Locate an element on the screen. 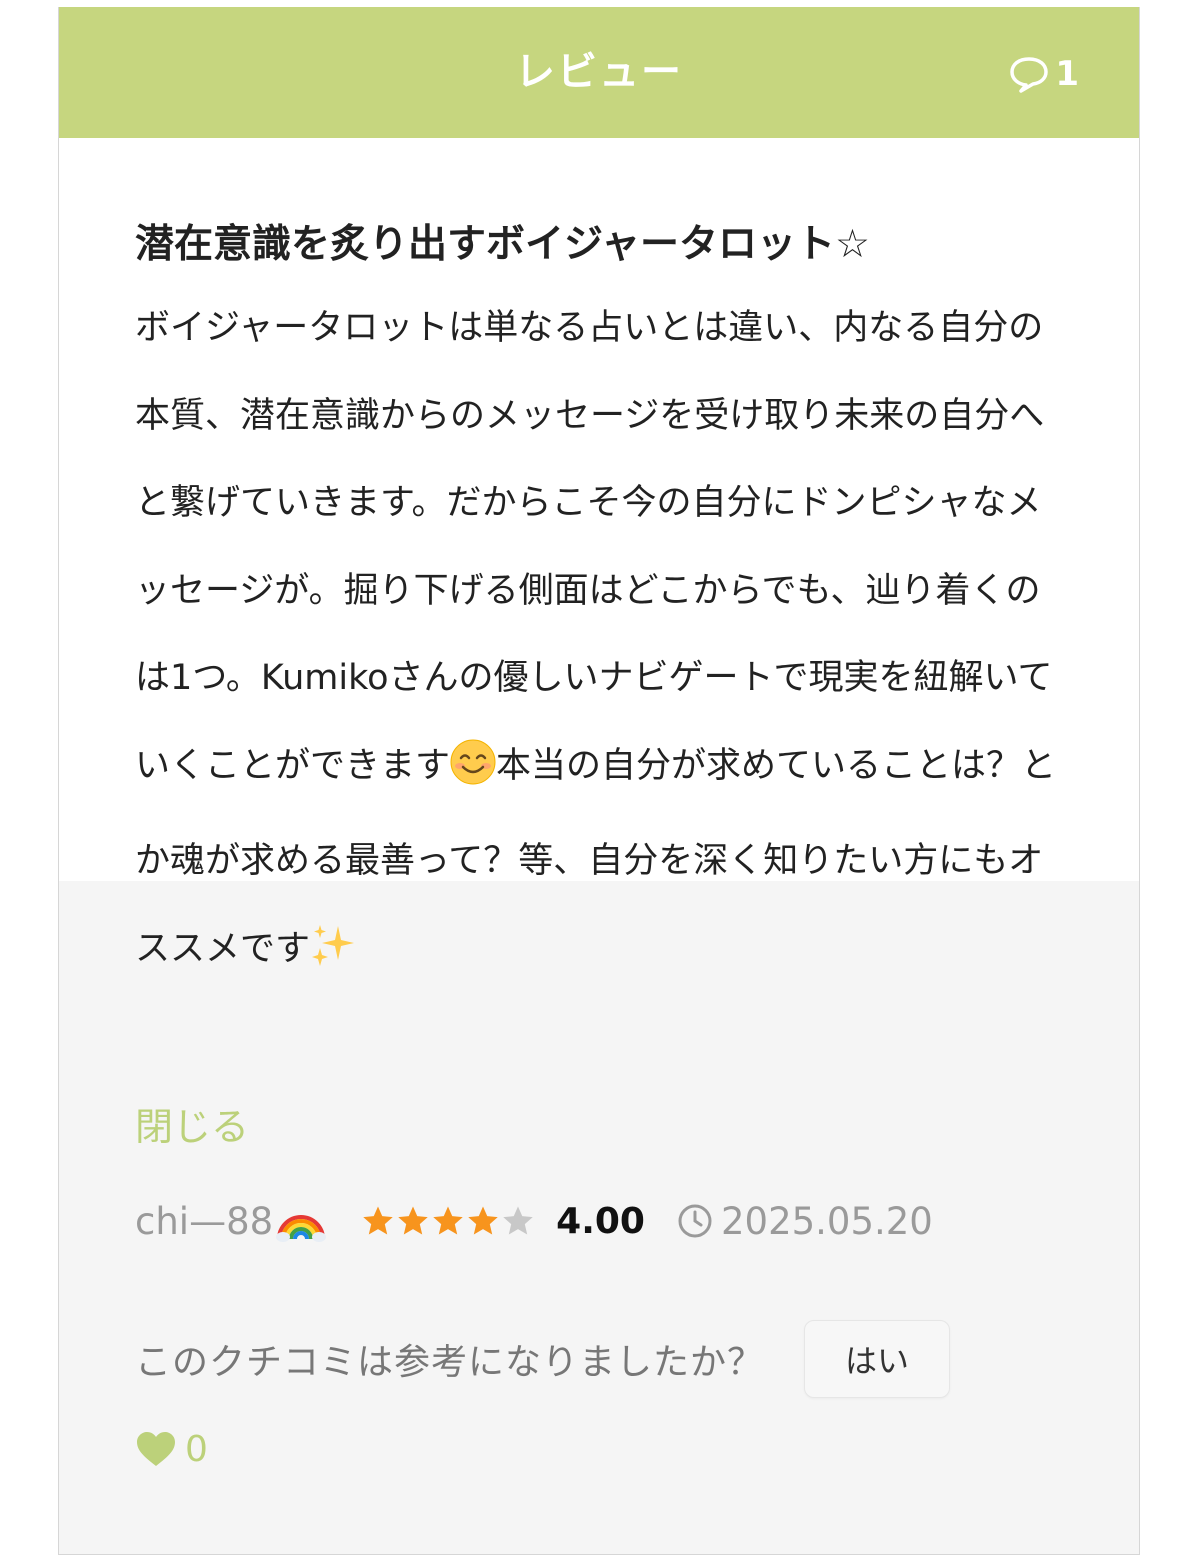  speech-bubble-icon is located at coordinates (1029, 75).